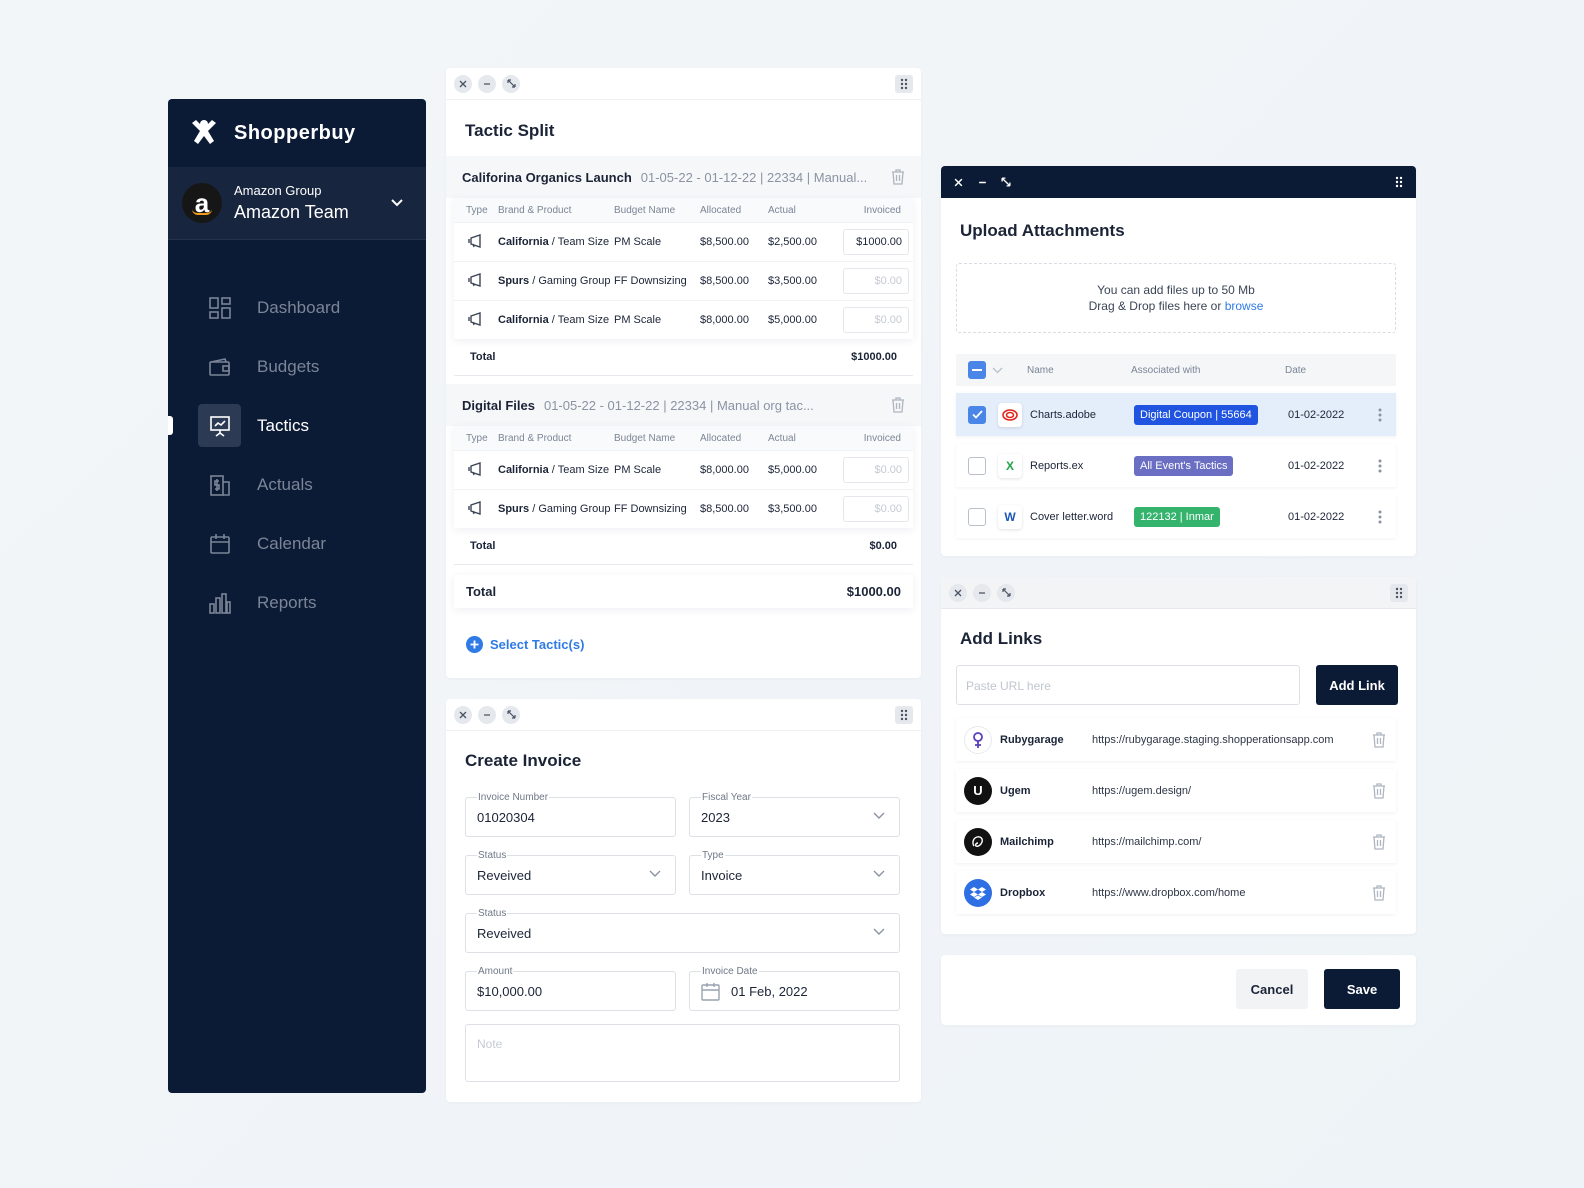  What do you see at coordinates (978, 739) in the screenshot?
I see `rubygarage-logo-icon` at bounding box center [978, 739].